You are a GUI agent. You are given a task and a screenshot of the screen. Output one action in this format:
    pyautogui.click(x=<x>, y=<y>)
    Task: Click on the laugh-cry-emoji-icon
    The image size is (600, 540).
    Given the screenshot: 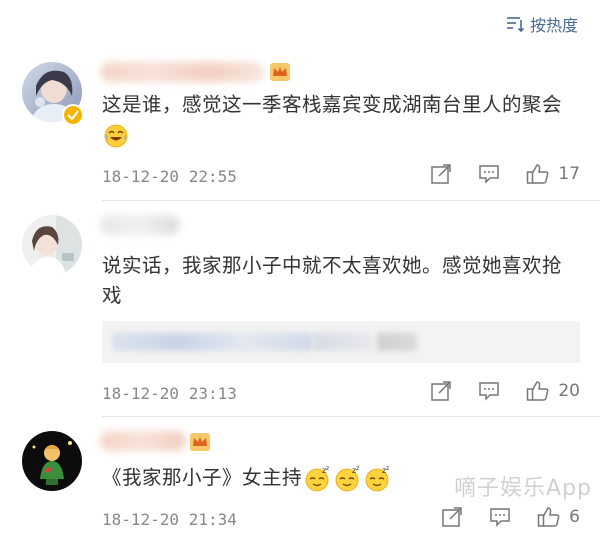 What is the action you would take?
    pyautogui.click(x=116, y=135)
    